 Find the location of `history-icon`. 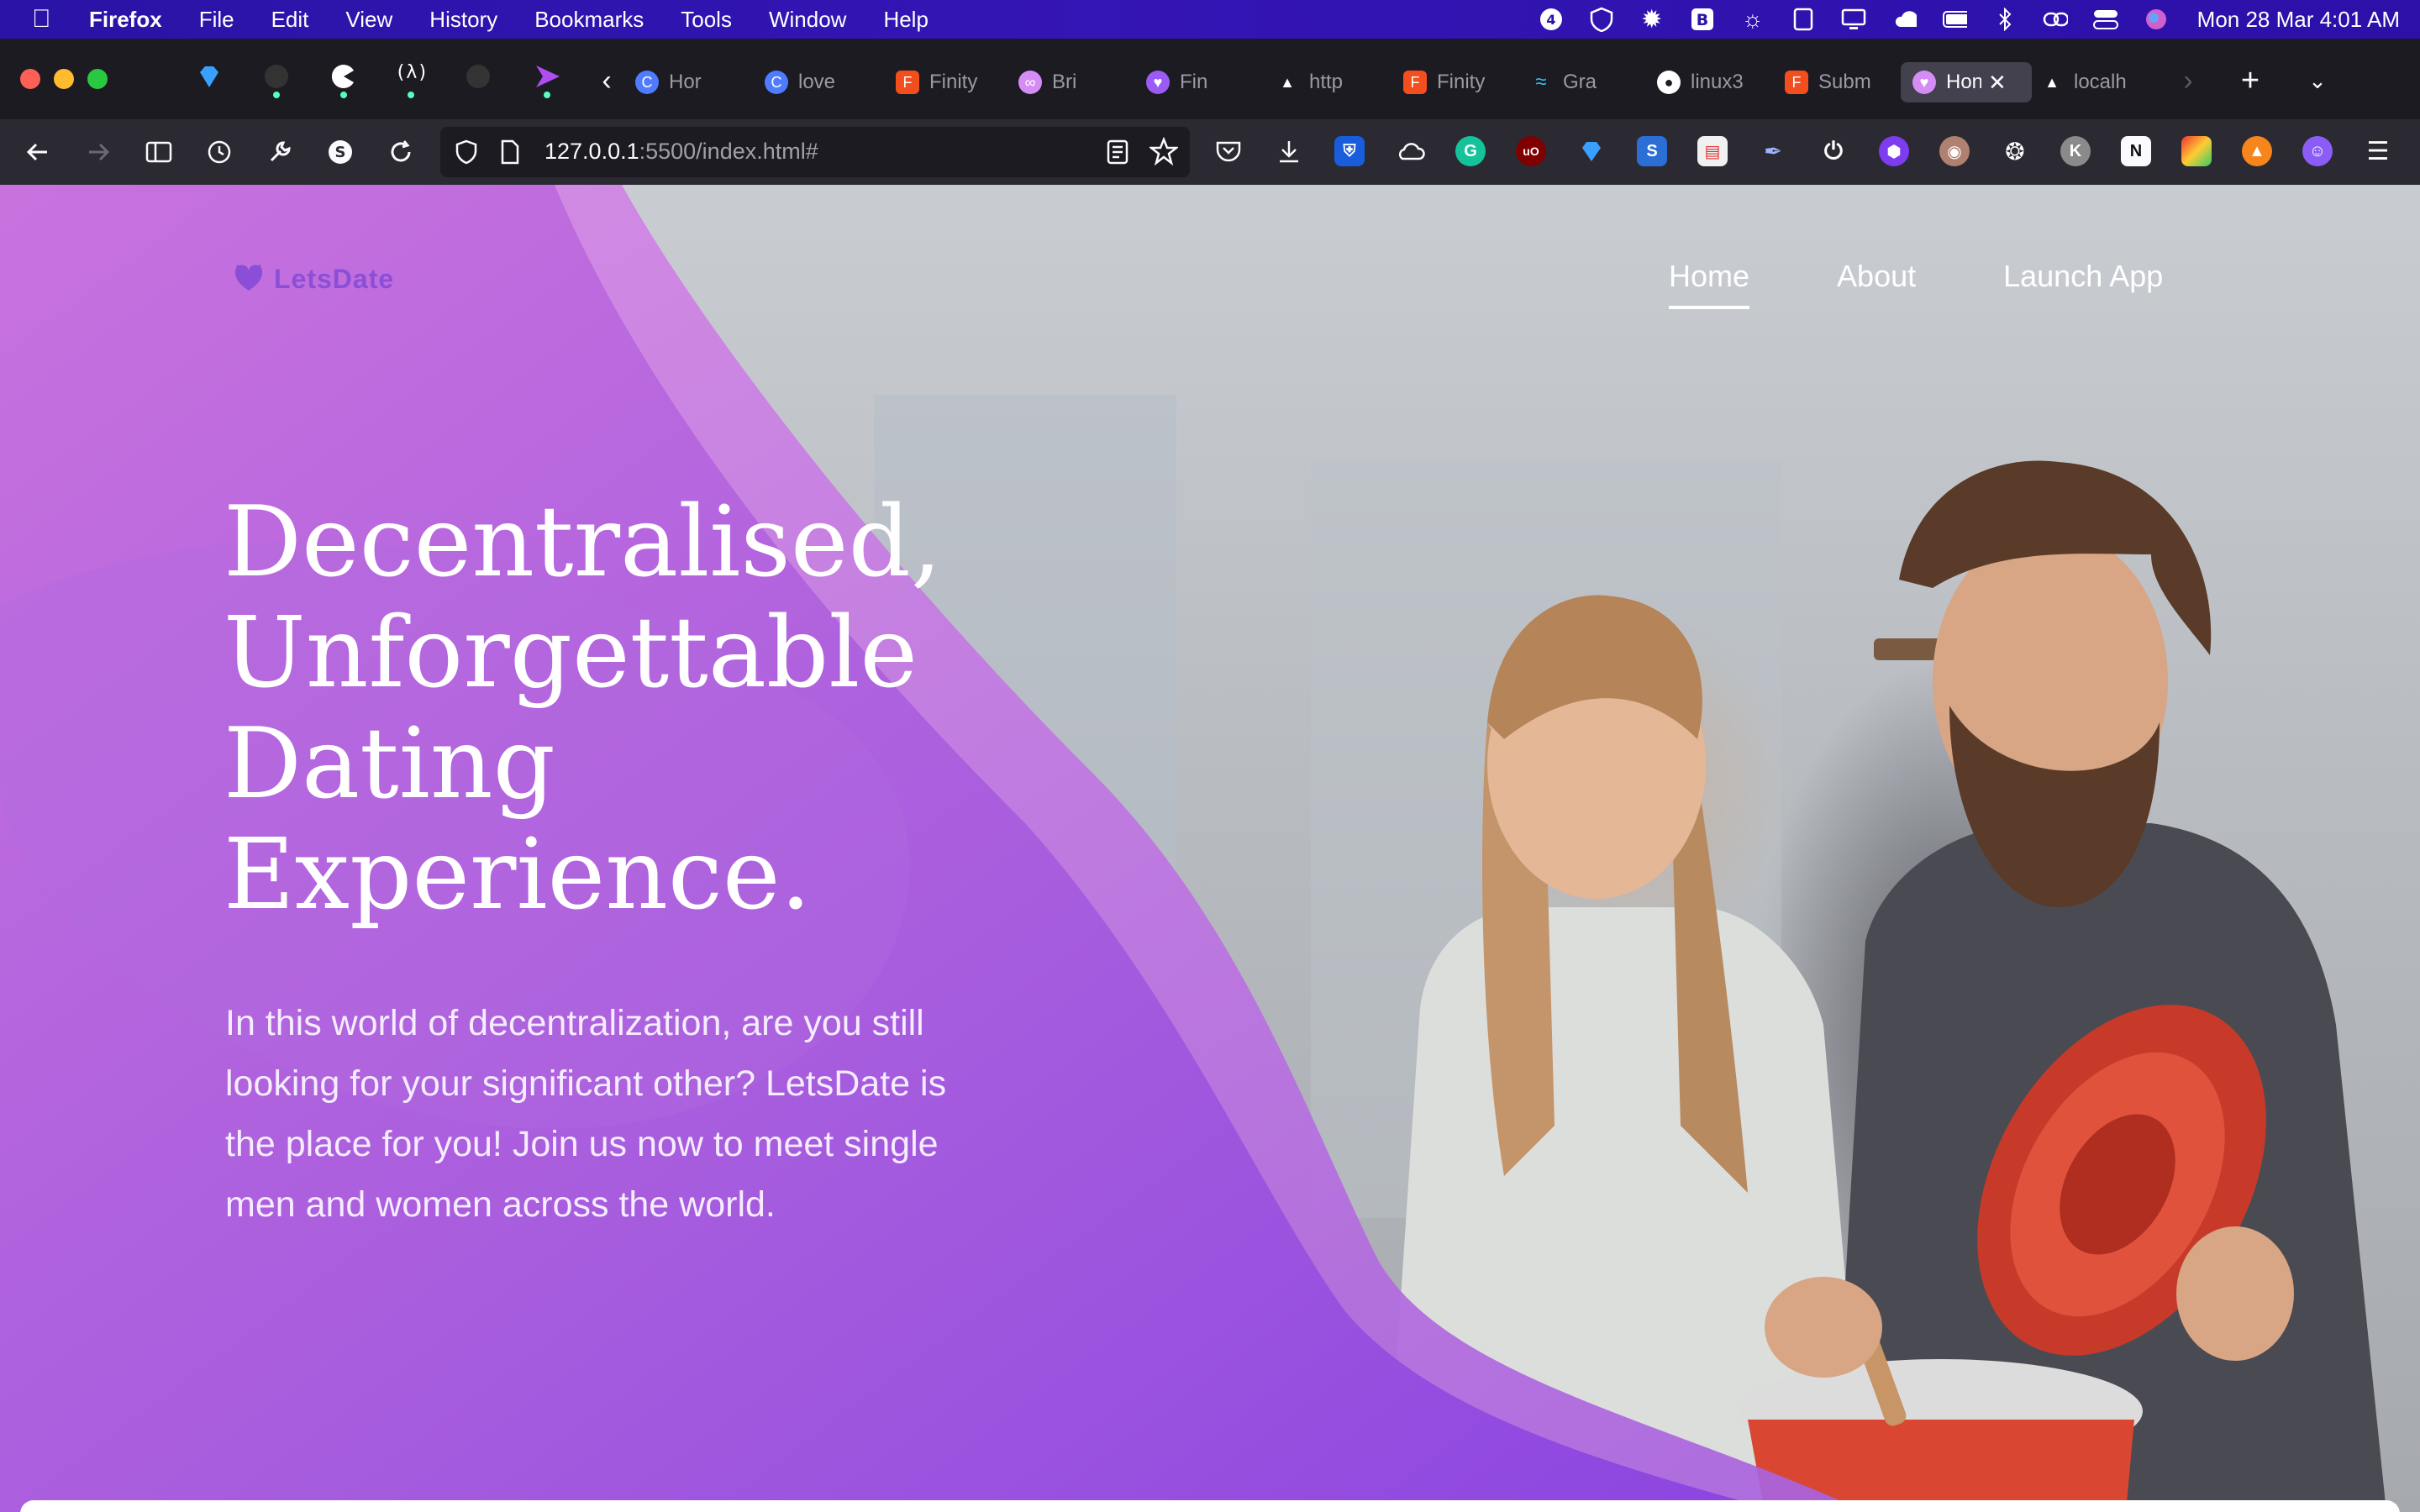

history-icon is located at coordinates (219, 152).